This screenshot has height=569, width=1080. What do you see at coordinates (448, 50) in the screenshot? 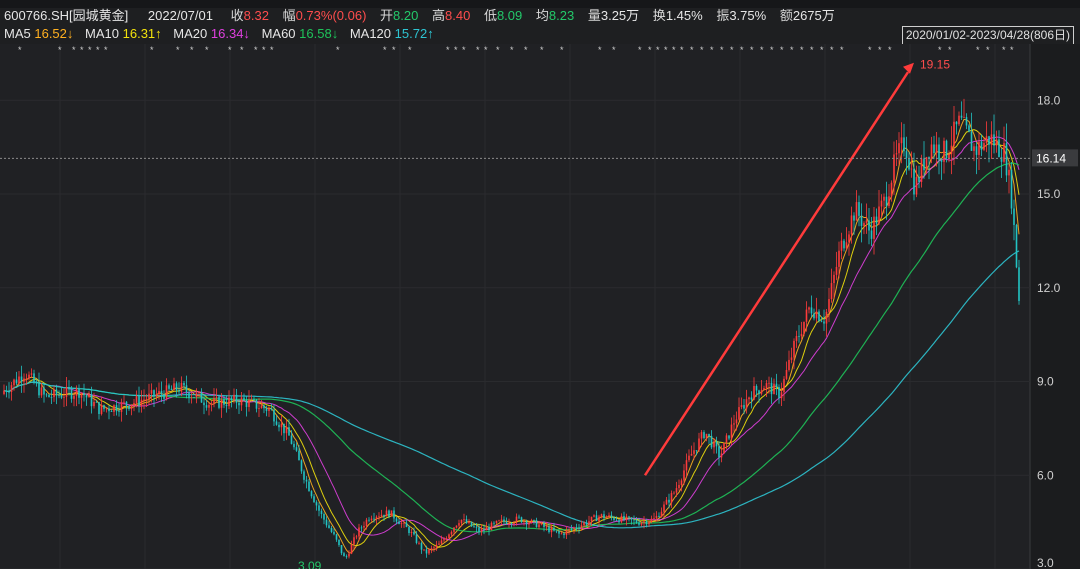
I see `event-star-20: *` at bounding box center [448, 50].